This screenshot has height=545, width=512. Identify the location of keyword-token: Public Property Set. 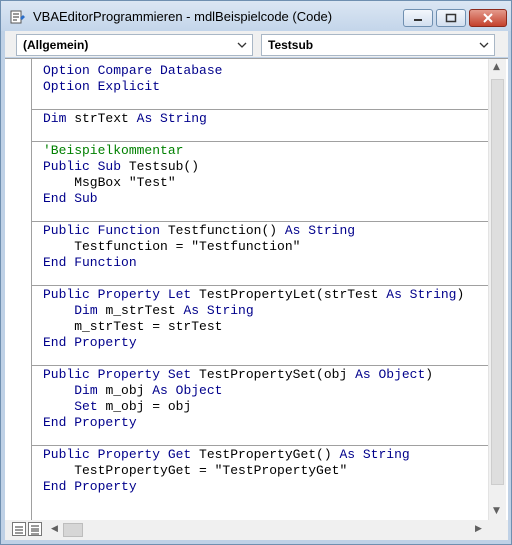
(121, 374).